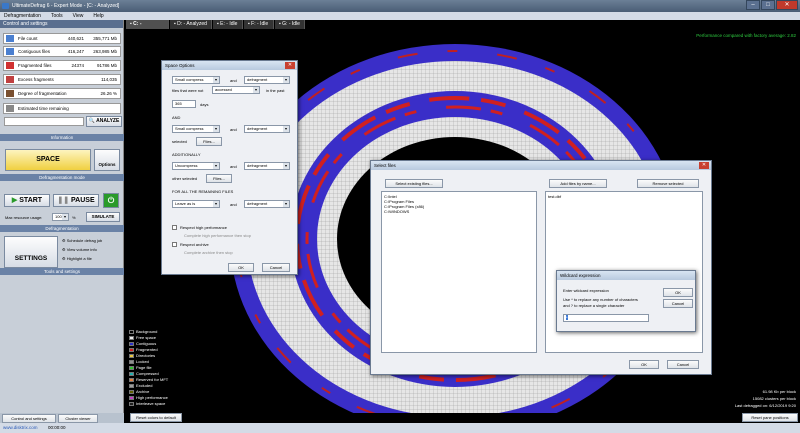  Describe the element at coordinates (594, 305) in the screenshot. I see `wildcard-hint-2: and ? to replace a single character` at that location.